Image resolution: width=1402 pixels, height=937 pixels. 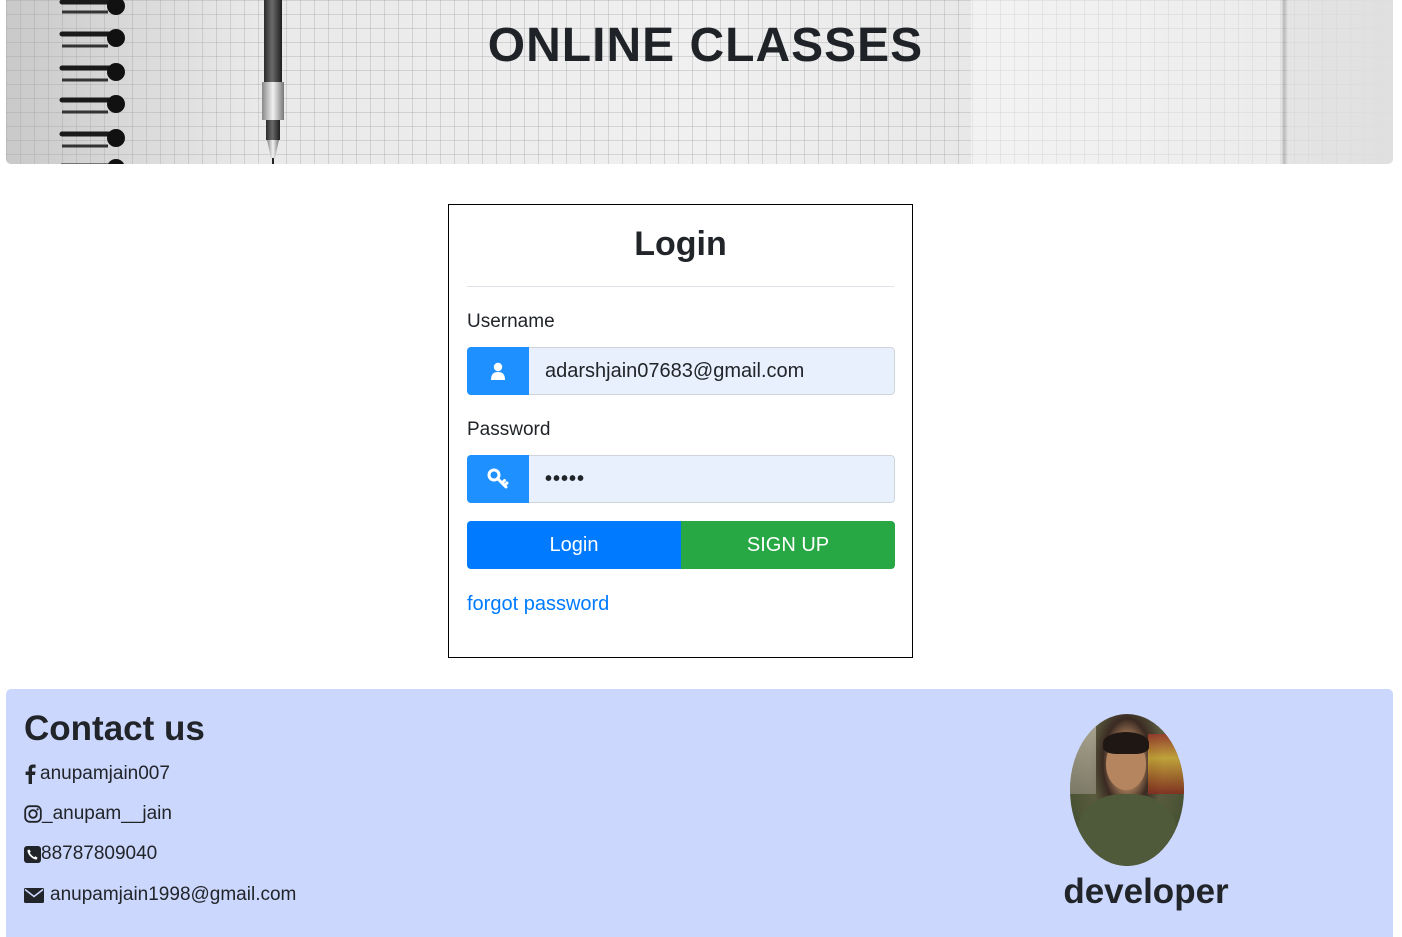 I want to click on email-address: anupamjain1998@gmail.com, so click(x=173, y=894).